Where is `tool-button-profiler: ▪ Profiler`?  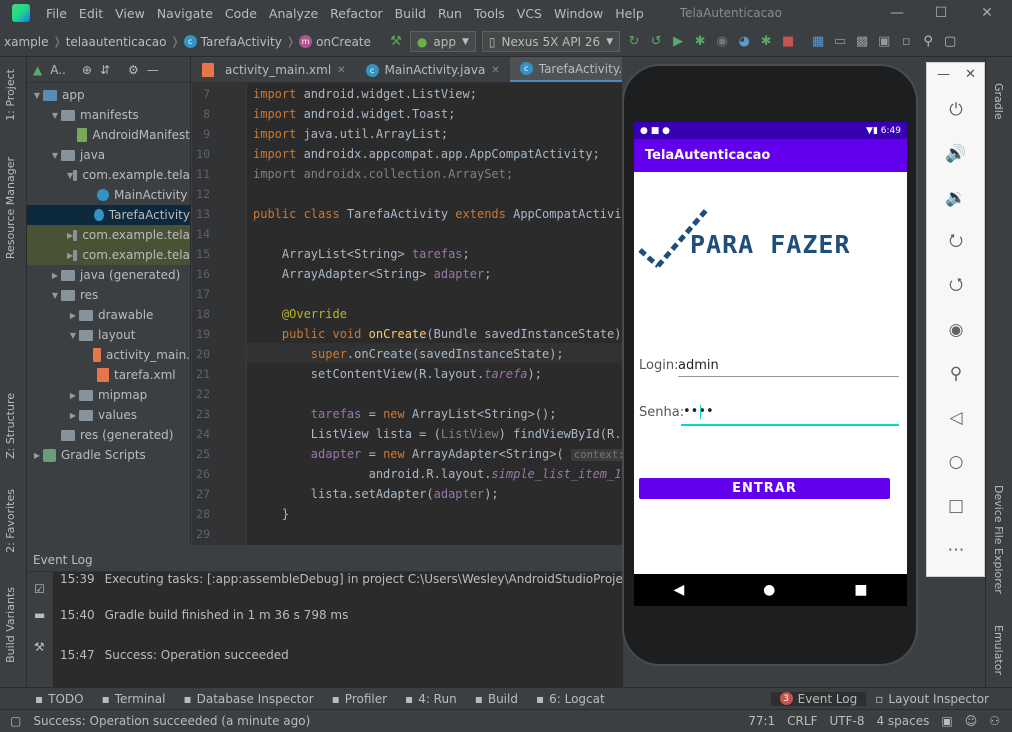
tool-button-profiler: ▪ Profiler is located at coordinates (359, 699).